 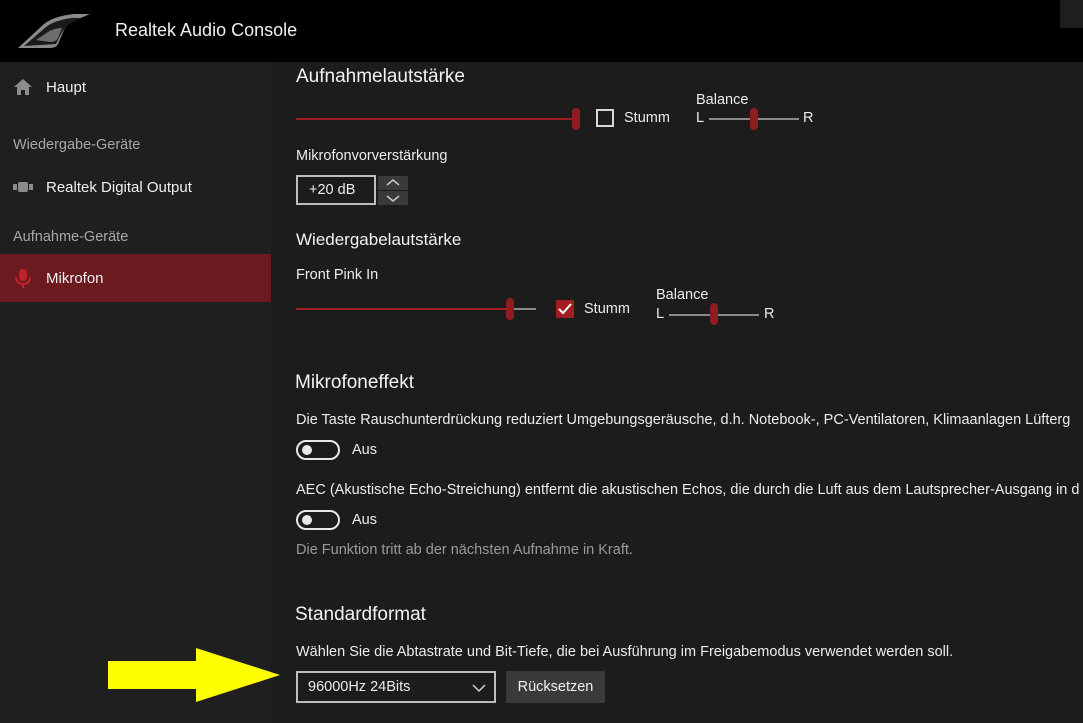 I want to click on mic-boost-field: +20 dB, so click(x=336, y=190).